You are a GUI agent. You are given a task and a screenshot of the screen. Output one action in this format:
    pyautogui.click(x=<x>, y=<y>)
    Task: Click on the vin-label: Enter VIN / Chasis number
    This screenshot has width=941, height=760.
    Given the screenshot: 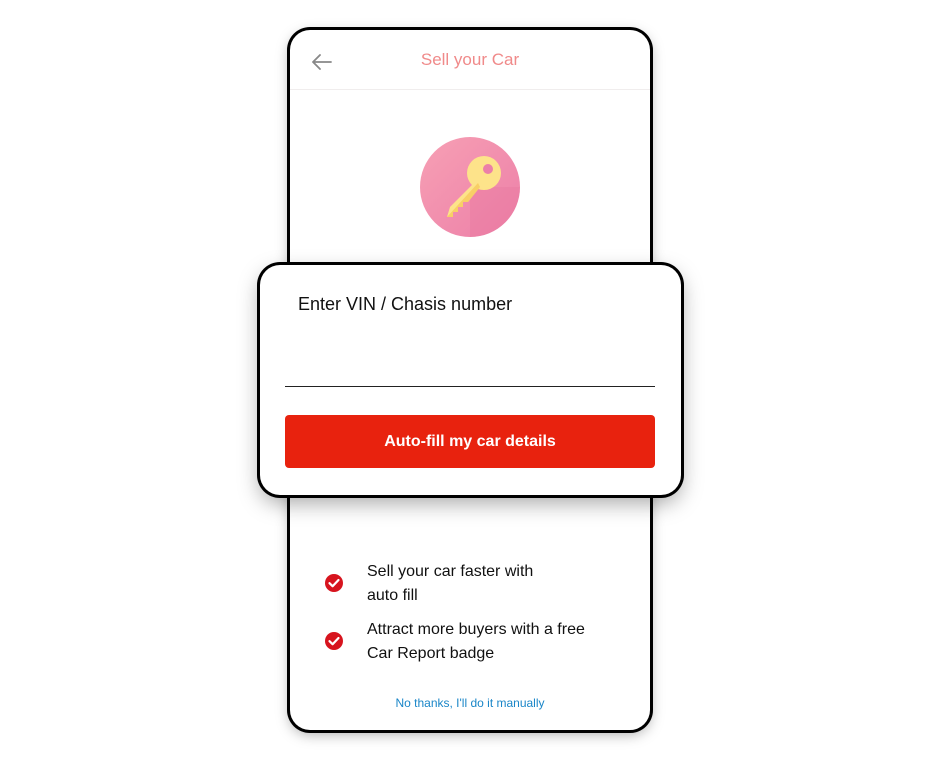 What is the action you would take?
    pyautogui.click(x=405, y=304)
    